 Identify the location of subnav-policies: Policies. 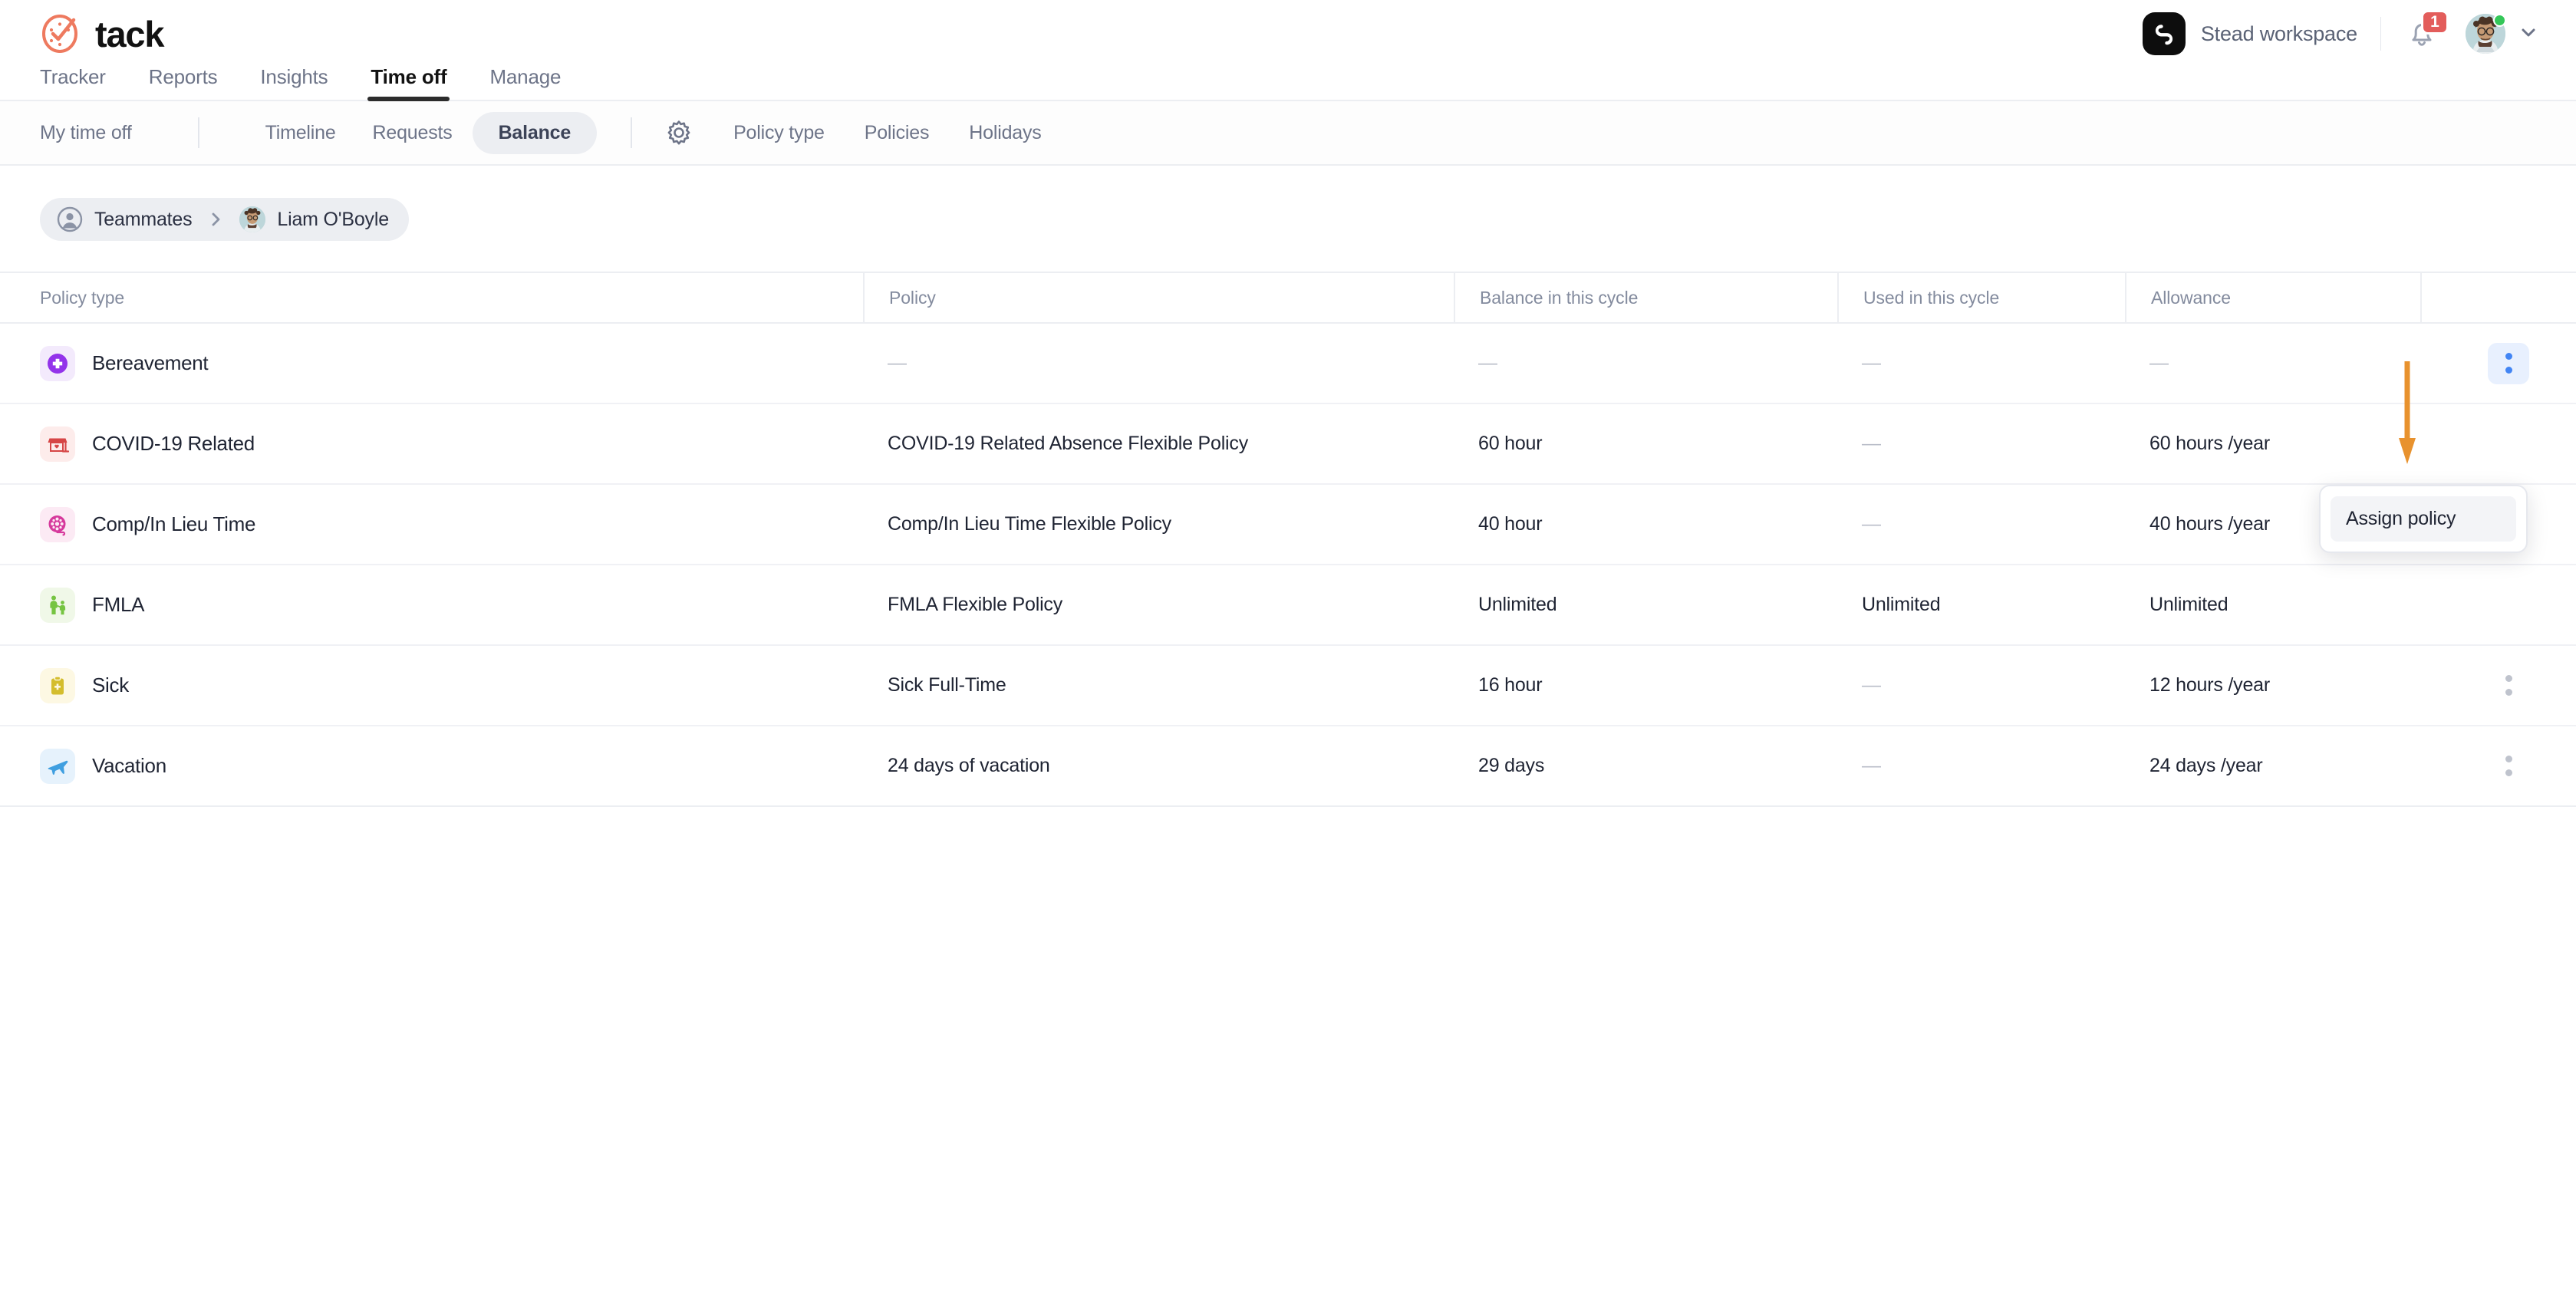
(897, 133).